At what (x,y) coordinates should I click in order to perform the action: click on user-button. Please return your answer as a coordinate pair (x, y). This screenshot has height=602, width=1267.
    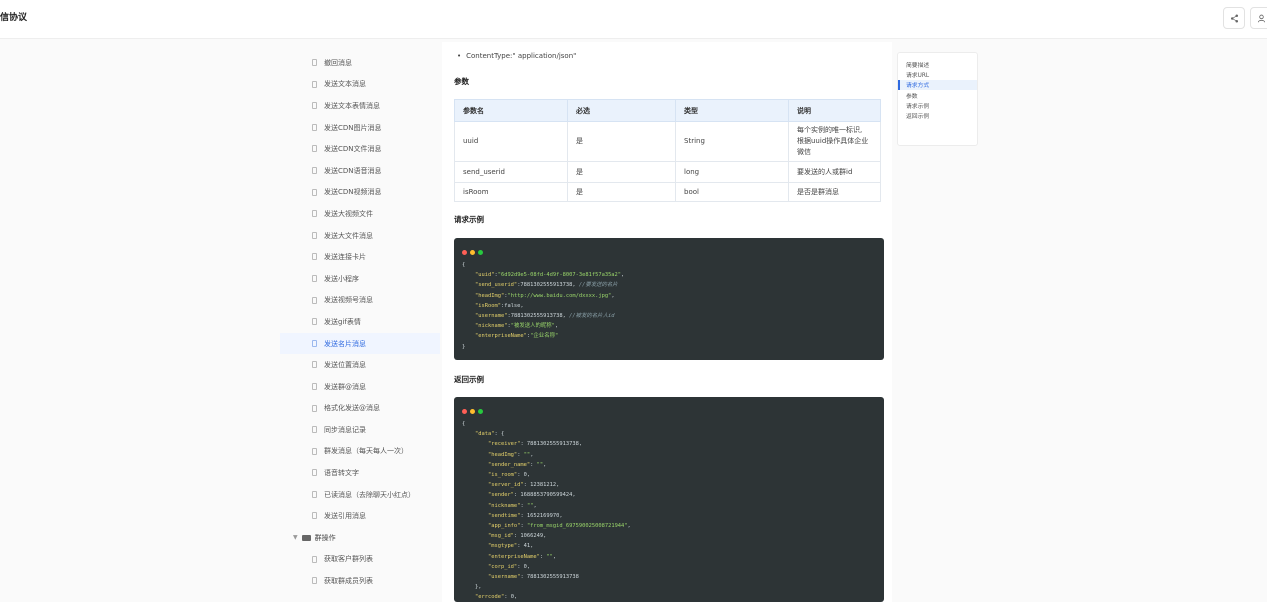
    Looking at the image, I should click on (1258, 18).